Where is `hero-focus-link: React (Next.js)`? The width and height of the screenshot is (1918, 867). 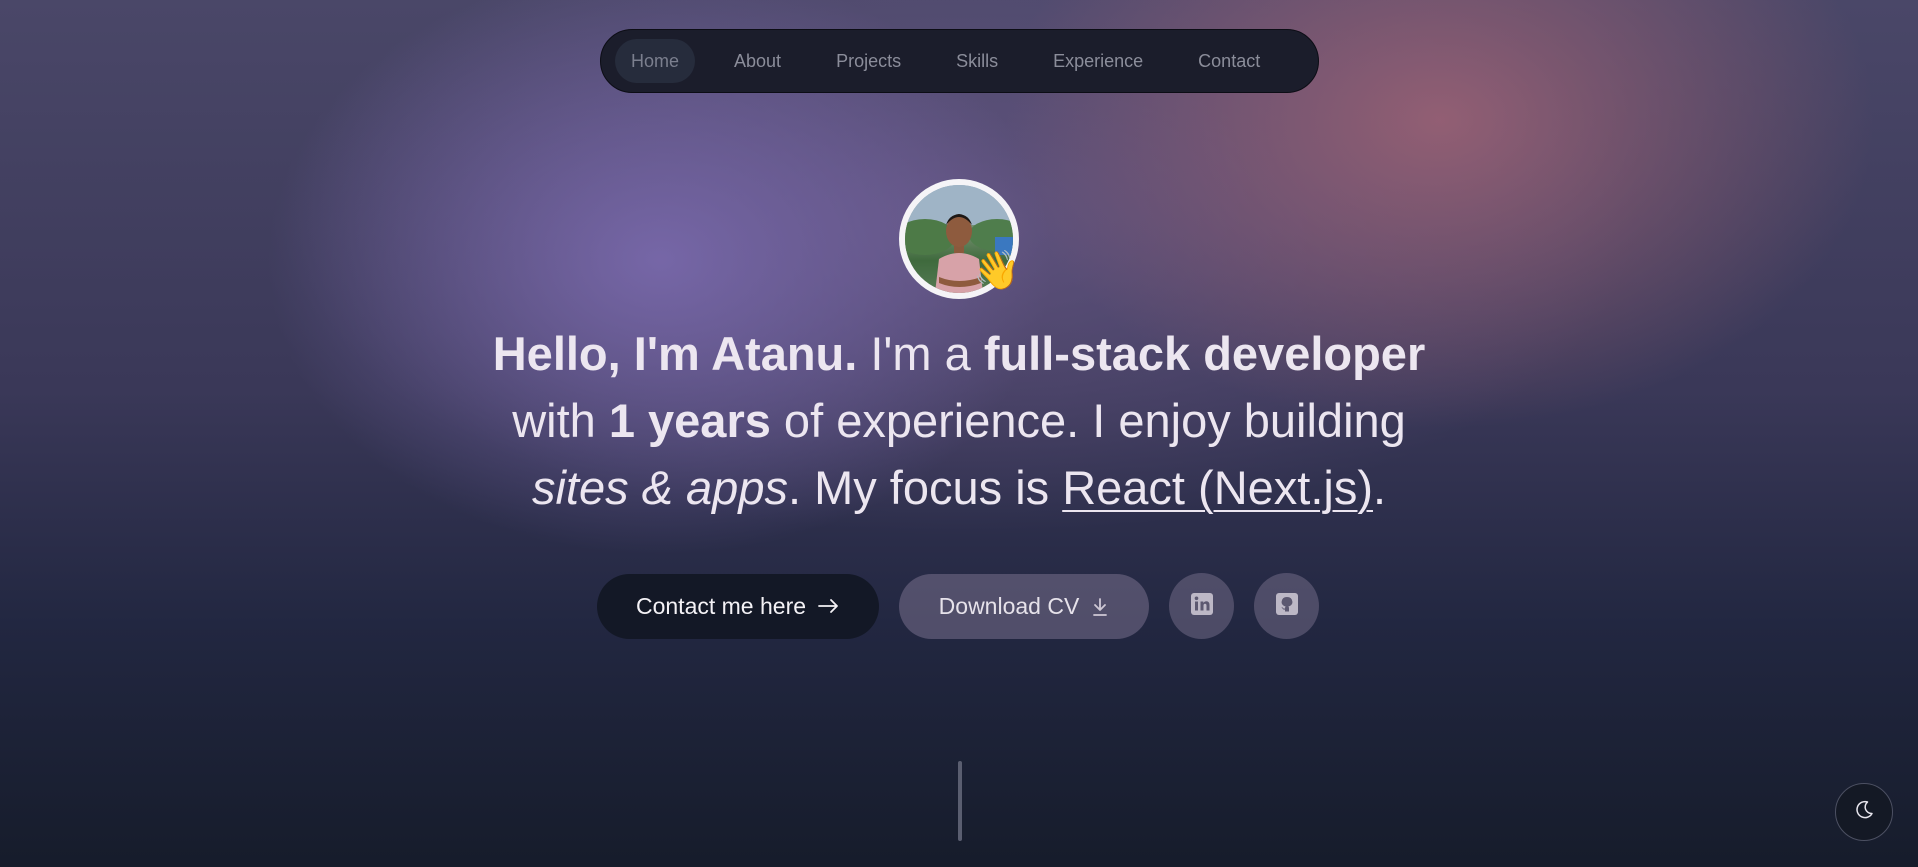
hero-focus-link: React (Next.js) is located at coordinates (1217, 487).